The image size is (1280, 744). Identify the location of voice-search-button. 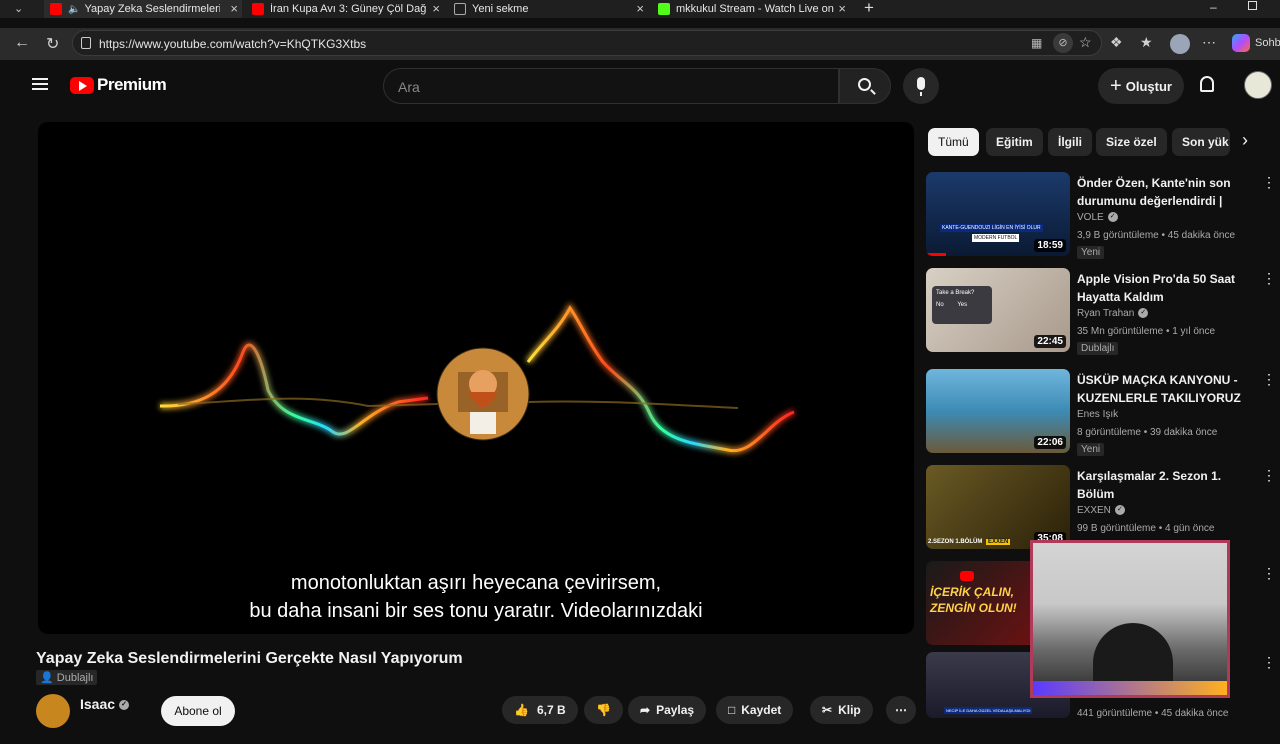
(921, 86).